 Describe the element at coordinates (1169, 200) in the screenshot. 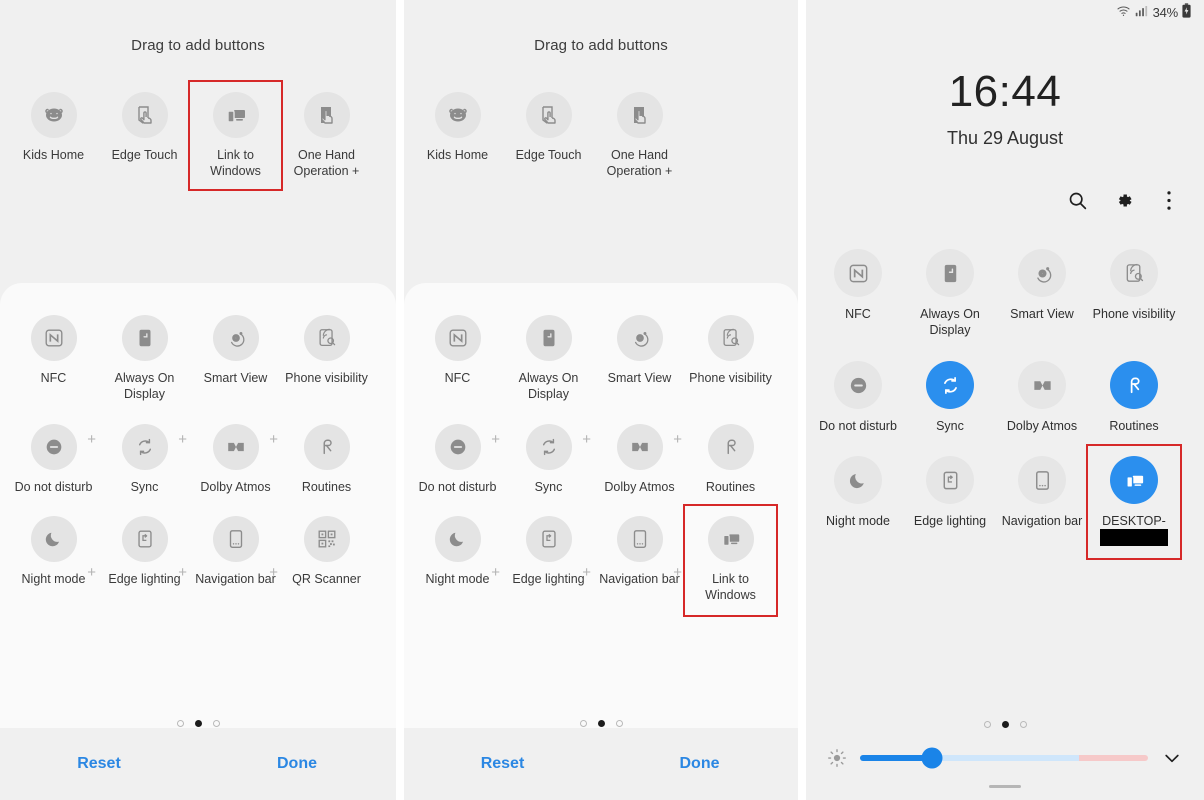

I see `more-options-icon` at that location.